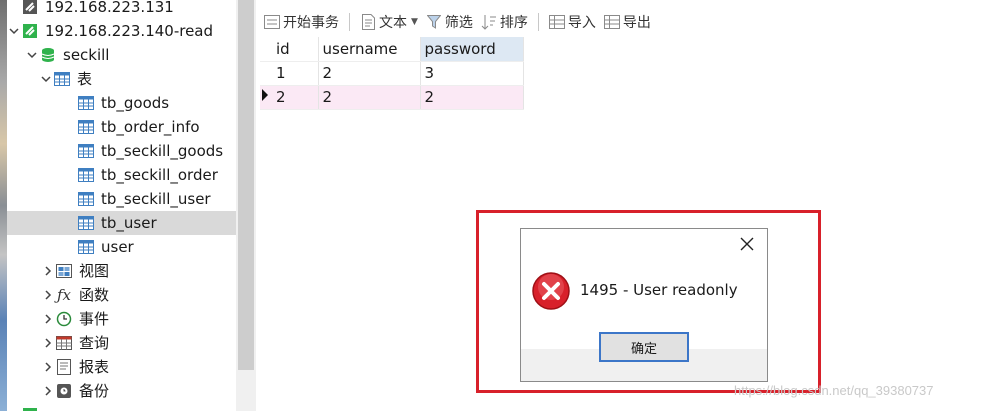 The height and width of the screenshot is (411, 991). Describe the element at coordinates (121, 79) in the screenshot. I see `tree-item-tables-group: 表` at that location.